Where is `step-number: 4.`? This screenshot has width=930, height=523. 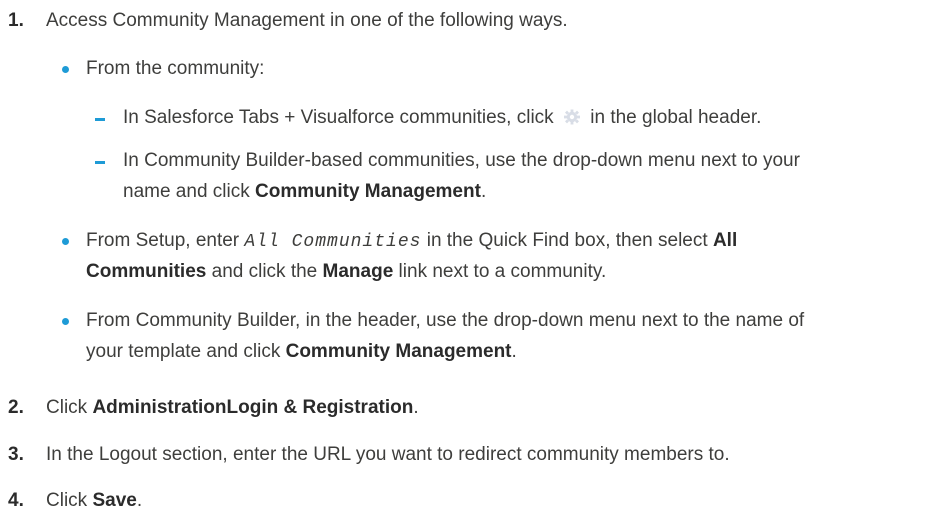
step-number: 4. is located at coordinates (16, 500).